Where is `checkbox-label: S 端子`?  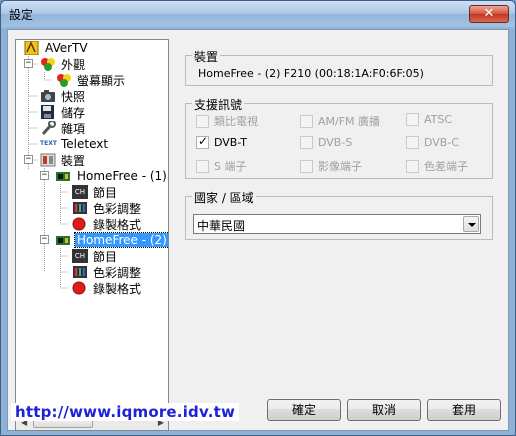
checkbox-label: S 端子 is located at coordinates (230, 166).